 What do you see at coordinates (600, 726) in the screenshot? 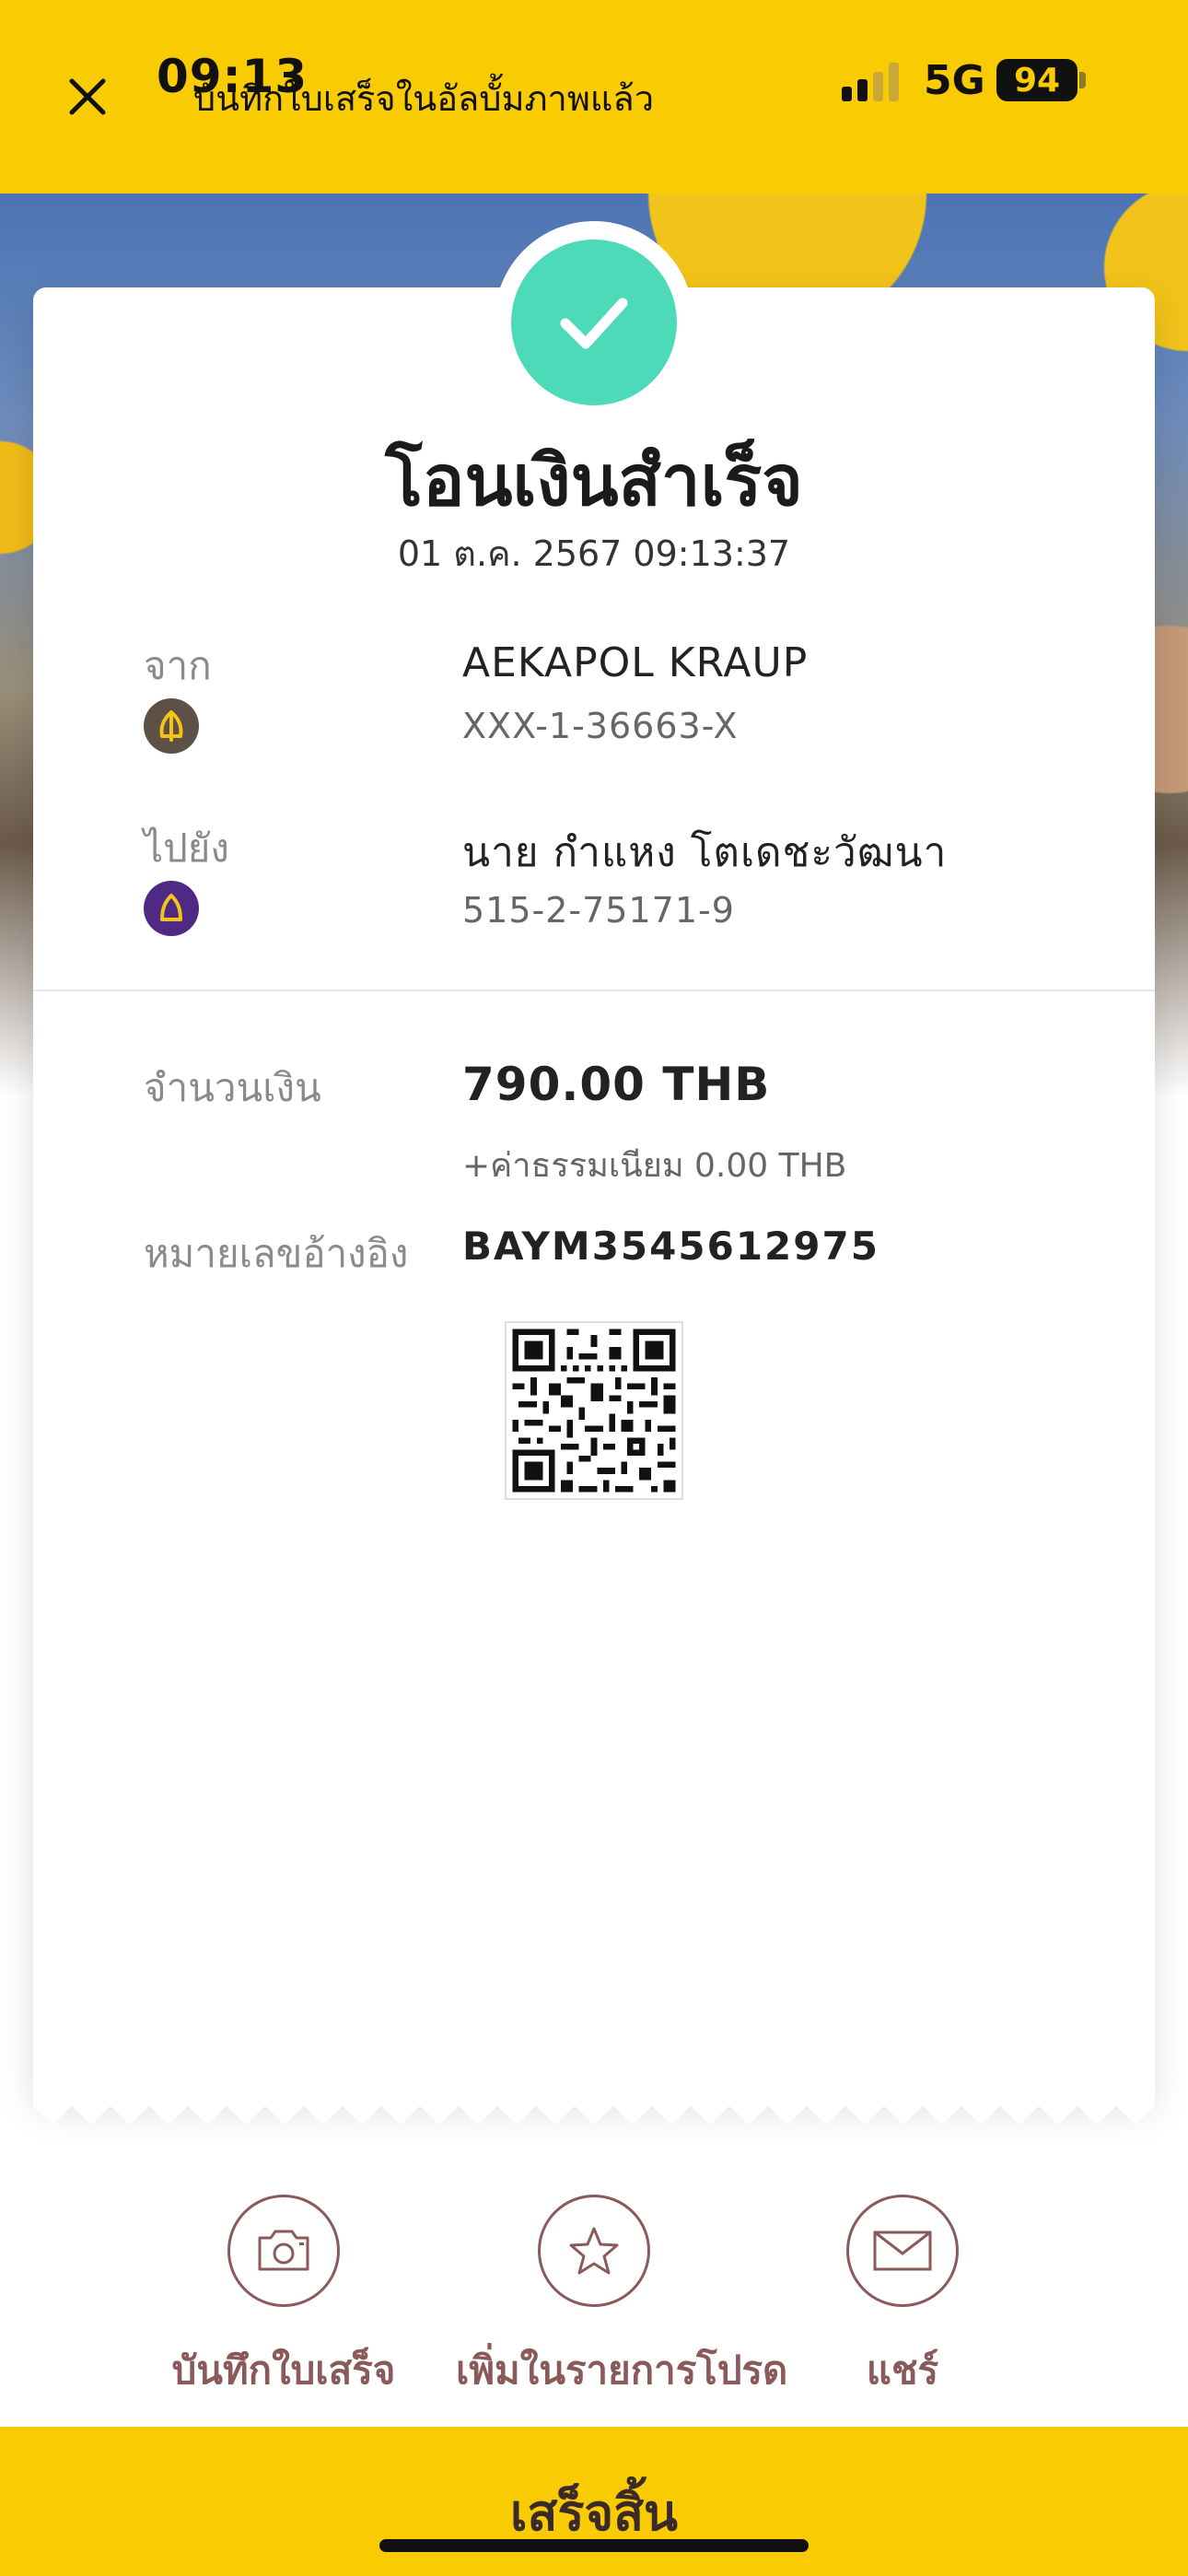
I see `from-account: XXX-1-36663-X` at bounding box center [600, 726].